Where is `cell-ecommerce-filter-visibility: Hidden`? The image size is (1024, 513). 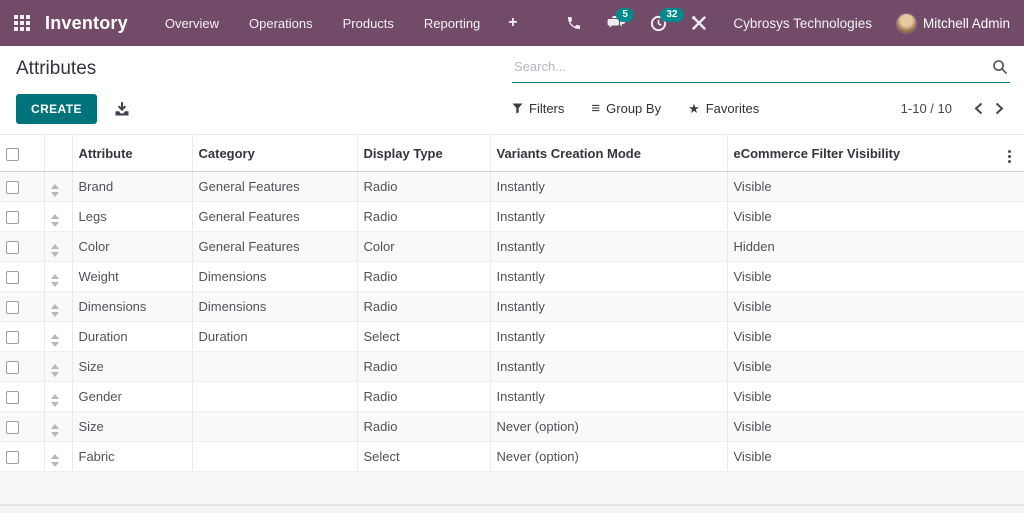 cell-ecommerce-filter-visibility: Hidden is located at coordinates (863, 246).